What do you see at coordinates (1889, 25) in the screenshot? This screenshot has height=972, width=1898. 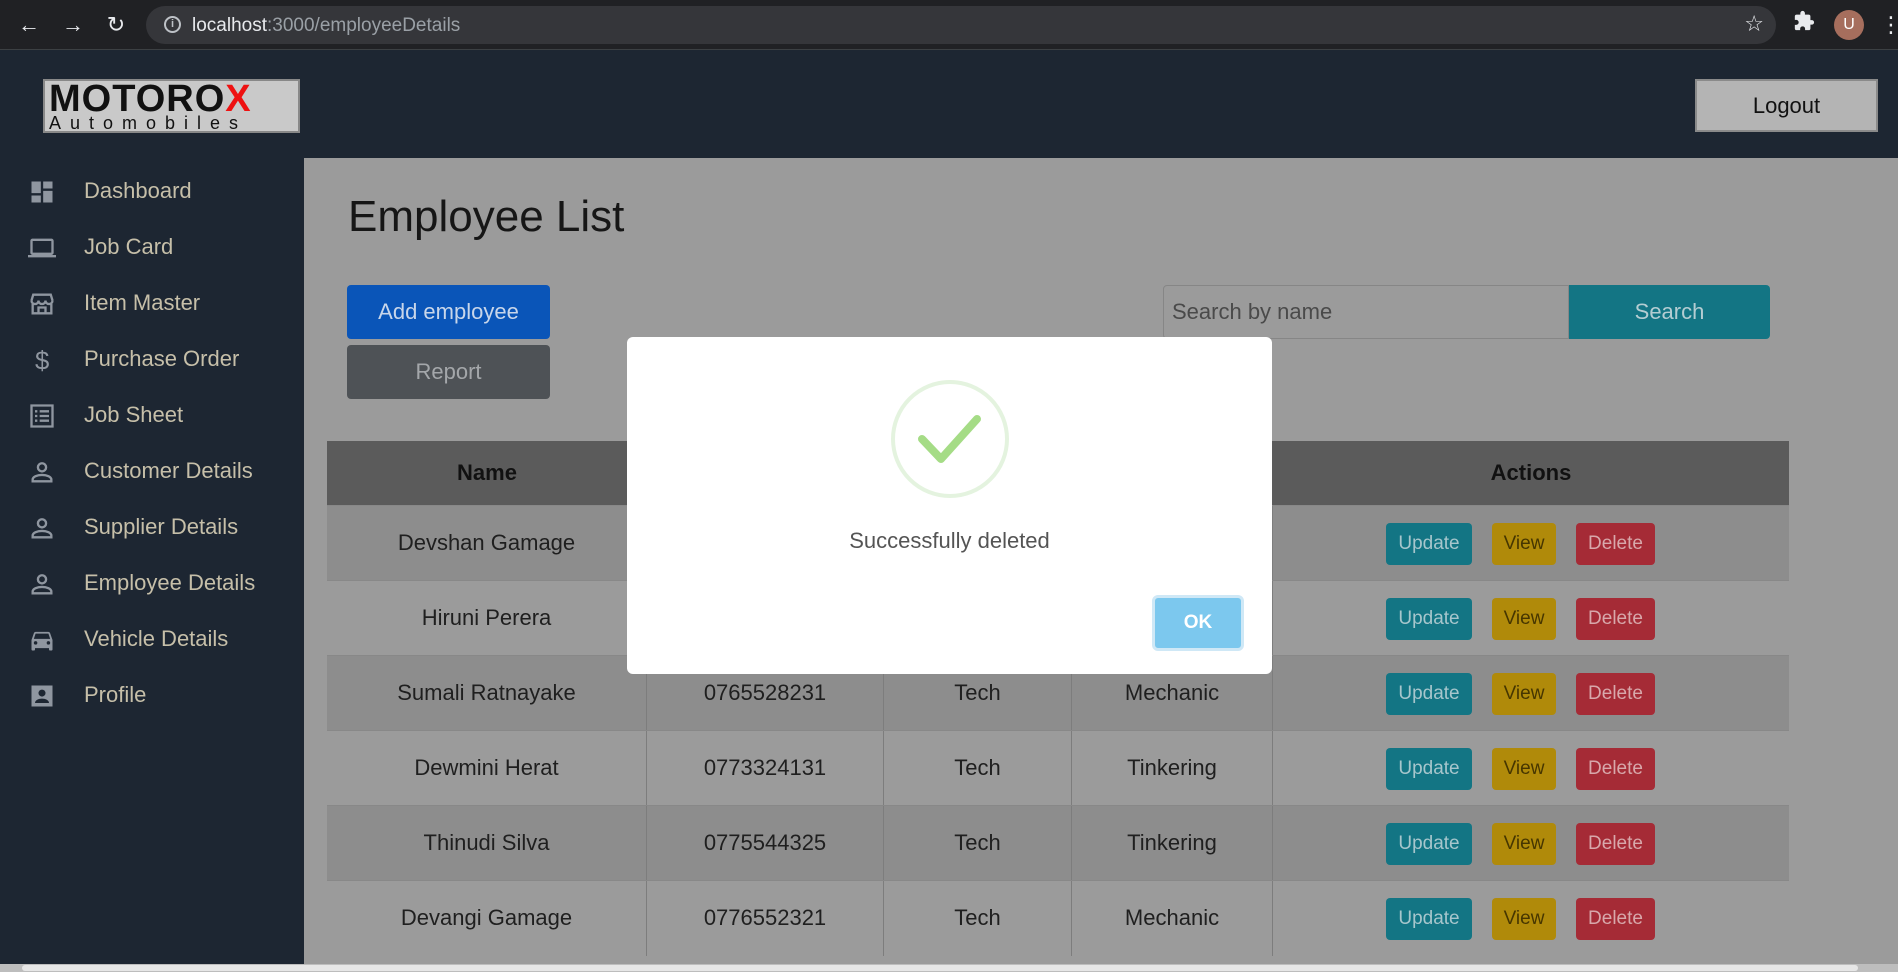 I see `browser-menu-icon: ⋮` at bounding box center [1889, 25].